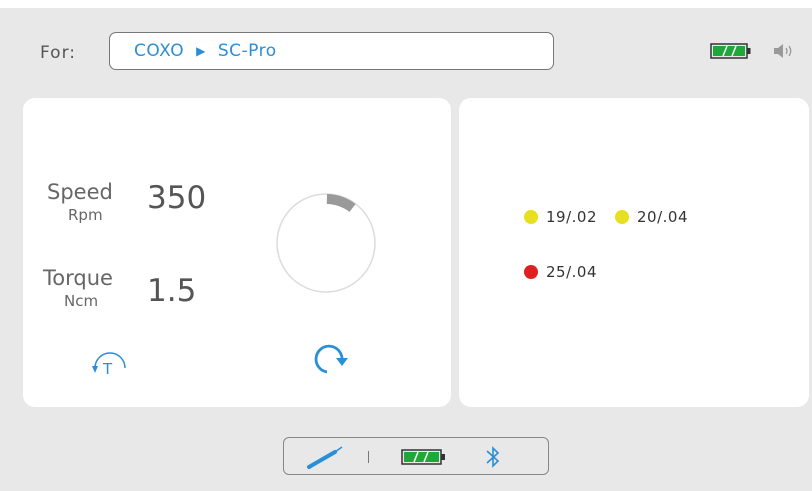 The image size is (812, 491). Describe the element at coordinates (159, 51) in the screenshot. I see `brand-label: COXO` at that location.